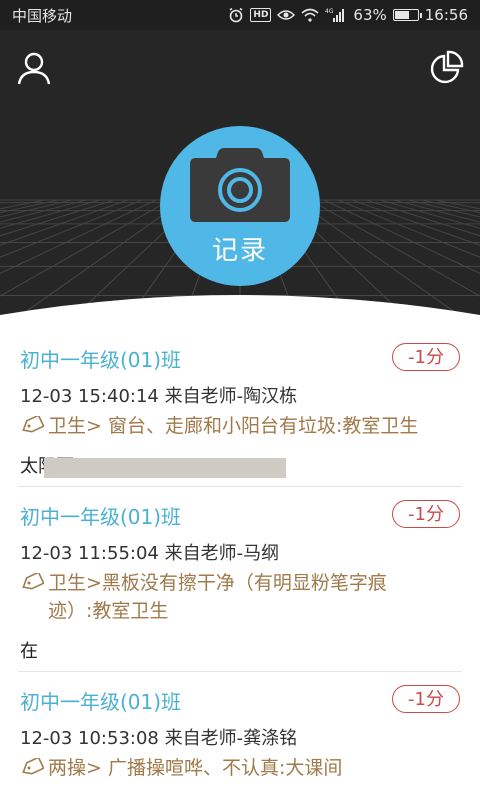  I want to click on carrier-label: 中国移动, so click(42, 15).